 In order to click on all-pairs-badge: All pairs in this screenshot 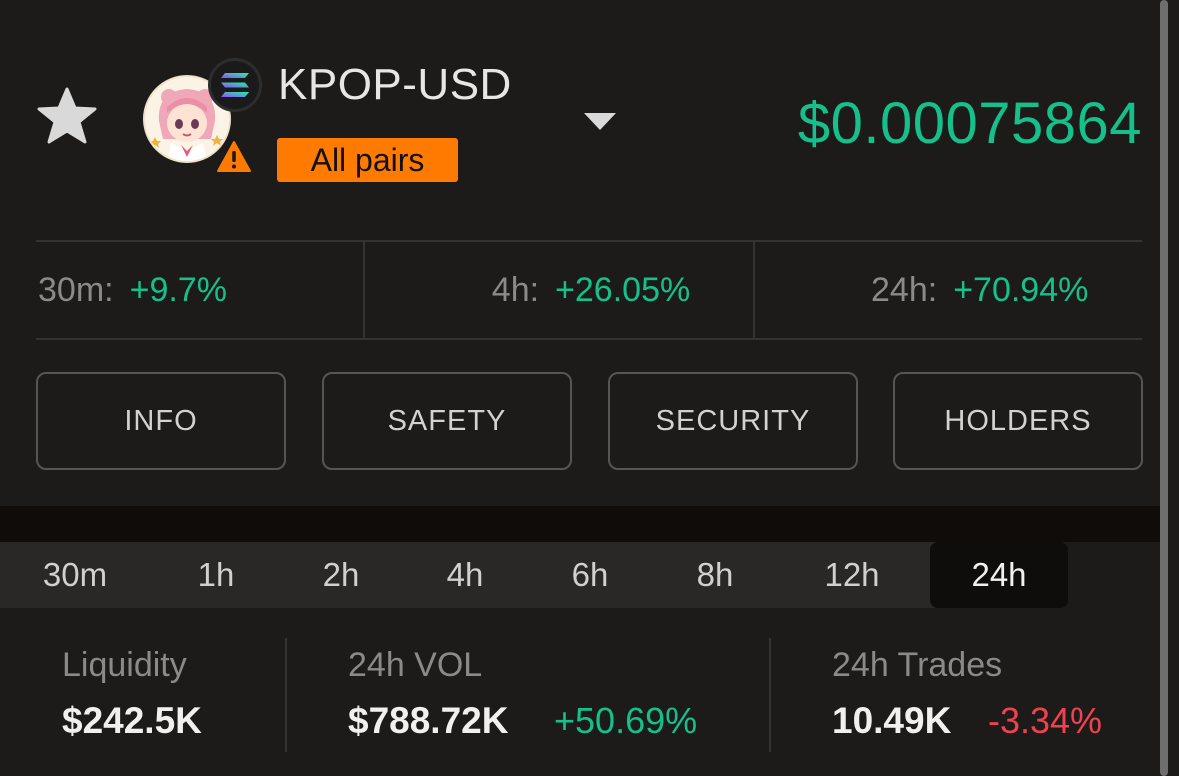, I will do `click(367, 160)`.